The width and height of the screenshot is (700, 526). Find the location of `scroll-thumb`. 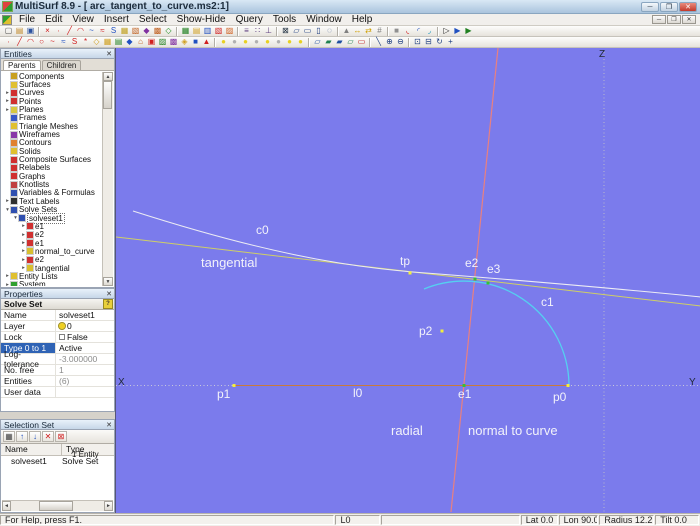

scroll-thumb is located at coordinates (107, 95).